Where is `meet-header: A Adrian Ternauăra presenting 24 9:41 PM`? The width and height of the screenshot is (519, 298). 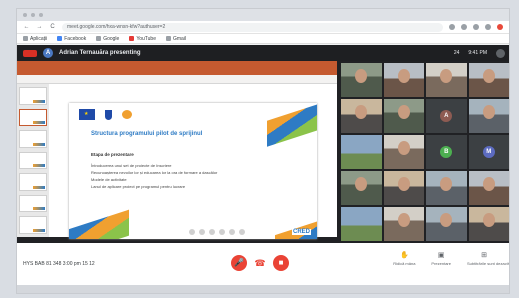 meet-header: A Adrian Ternauăra presenting 24 9:41 PM is located at coordinates (263, 53).